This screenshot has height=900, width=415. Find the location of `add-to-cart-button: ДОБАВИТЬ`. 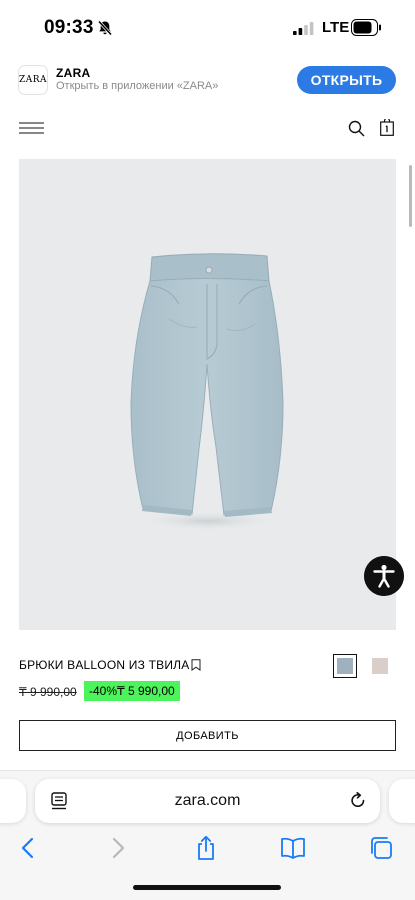

add-to-cart-button: ДОБАВИТЬ is located at coordinates (207, 735).